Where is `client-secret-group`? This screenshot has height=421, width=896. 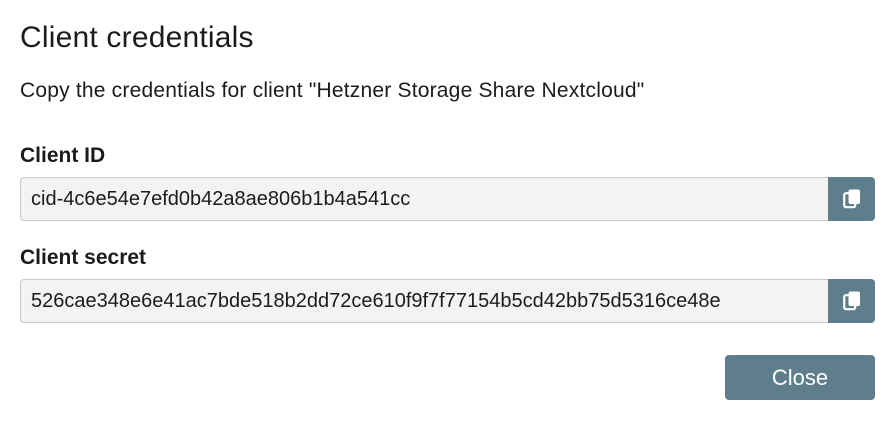 client-secret-group is located at coordinates (447, 301).